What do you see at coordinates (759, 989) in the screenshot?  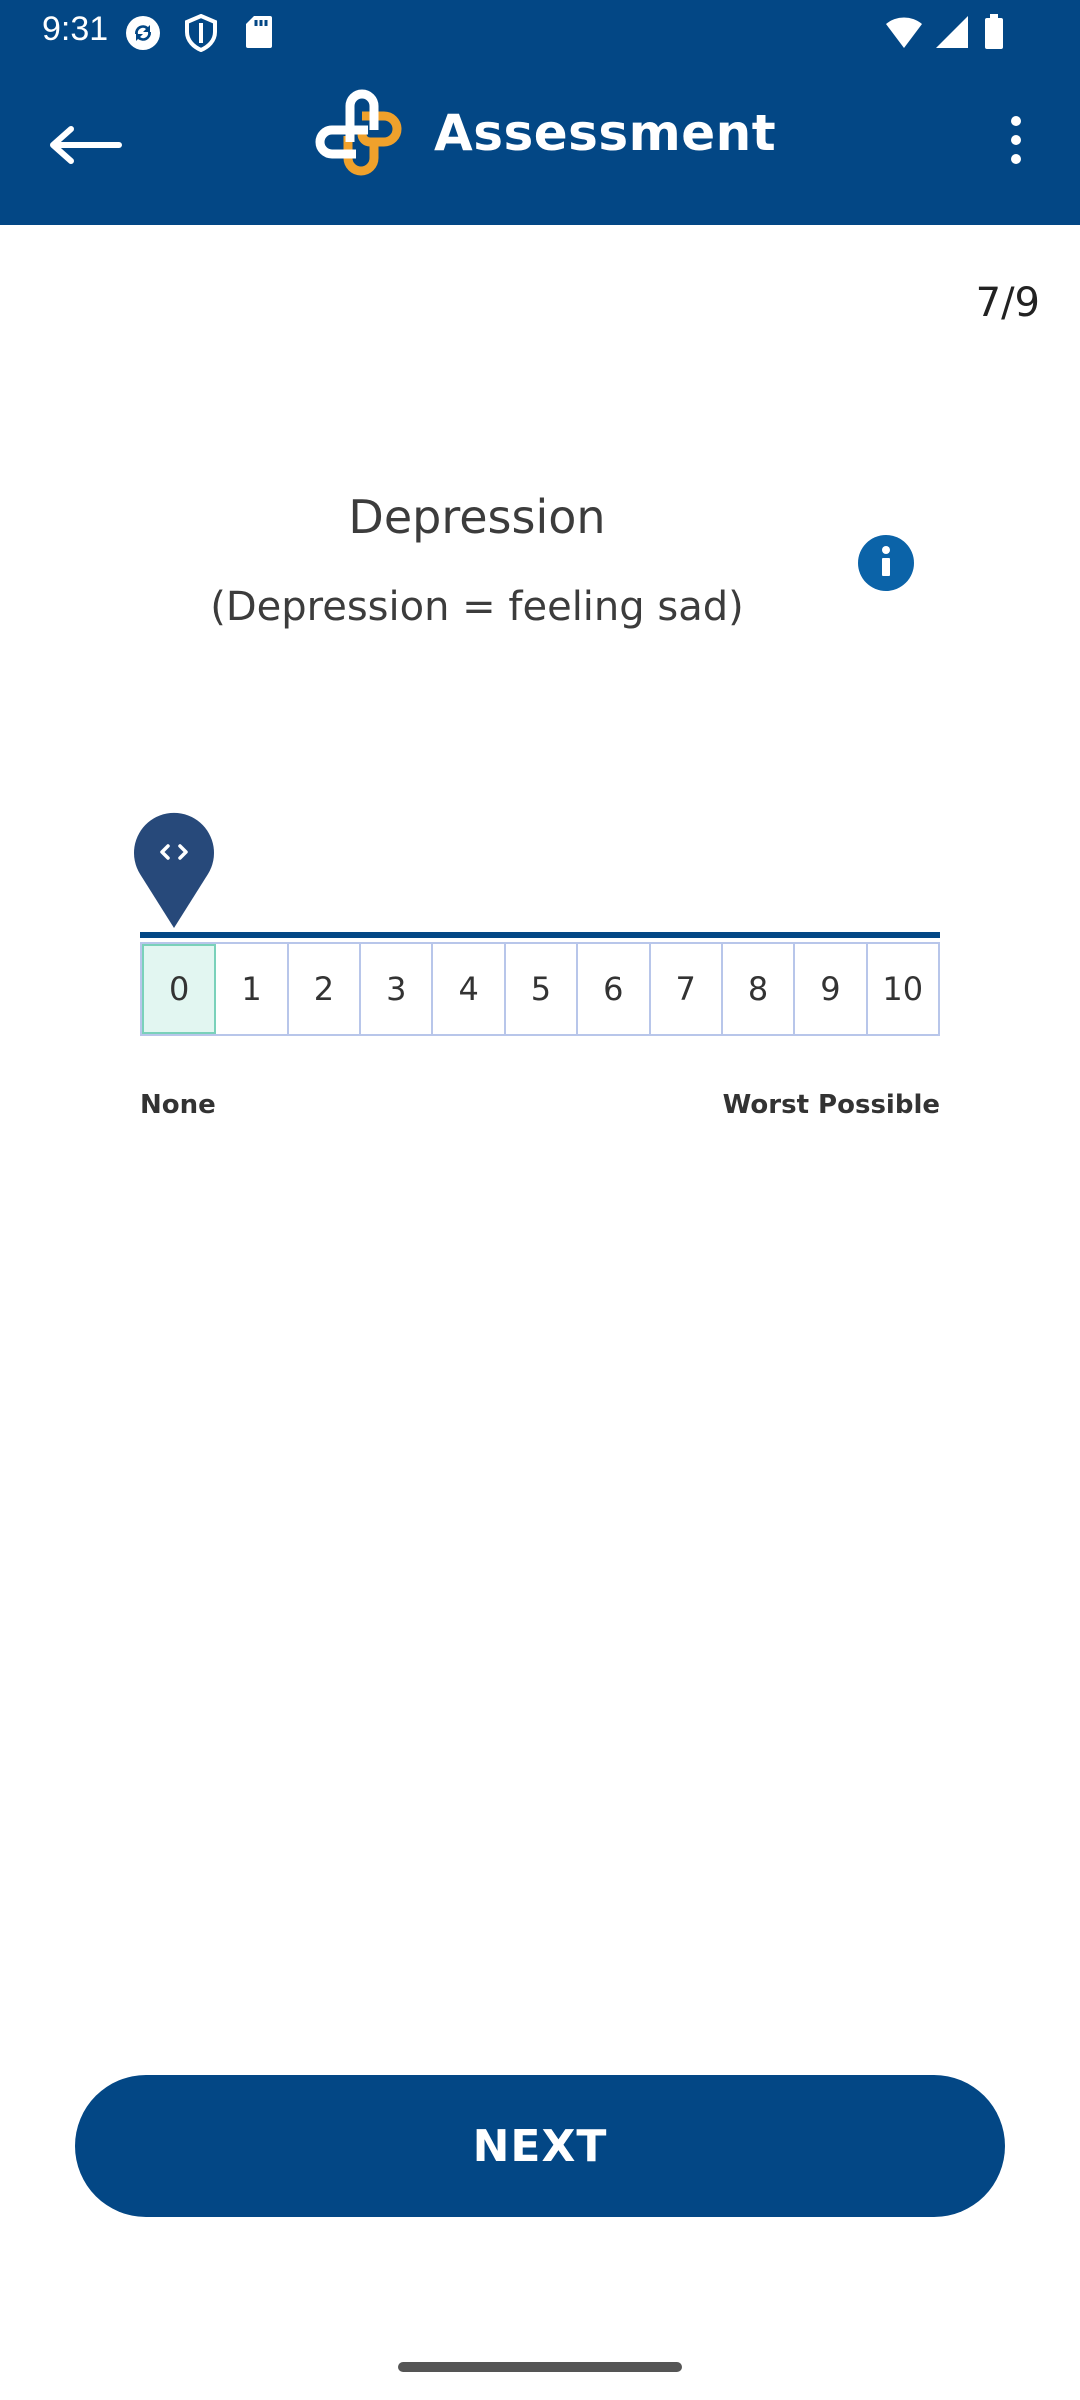 I see `scale-option-8: 8` at bounding box center [759, 989].